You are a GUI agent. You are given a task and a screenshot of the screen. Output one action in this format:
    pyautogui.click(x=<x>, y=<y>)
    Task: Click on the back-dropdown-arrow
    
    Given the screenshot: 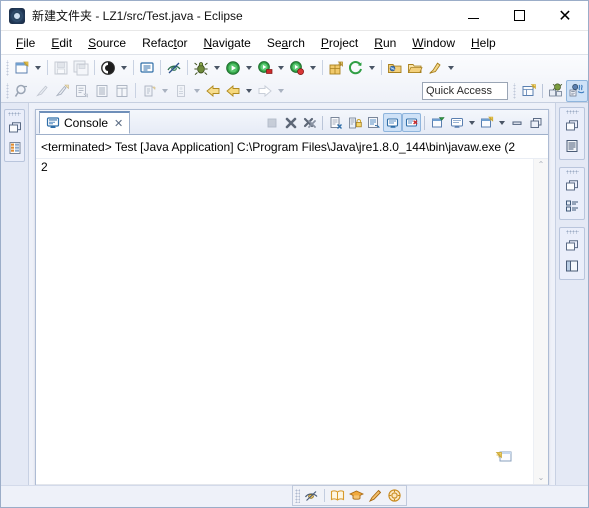 What is the action you would take?
    pyautogui.click(x=249, y=91)
    